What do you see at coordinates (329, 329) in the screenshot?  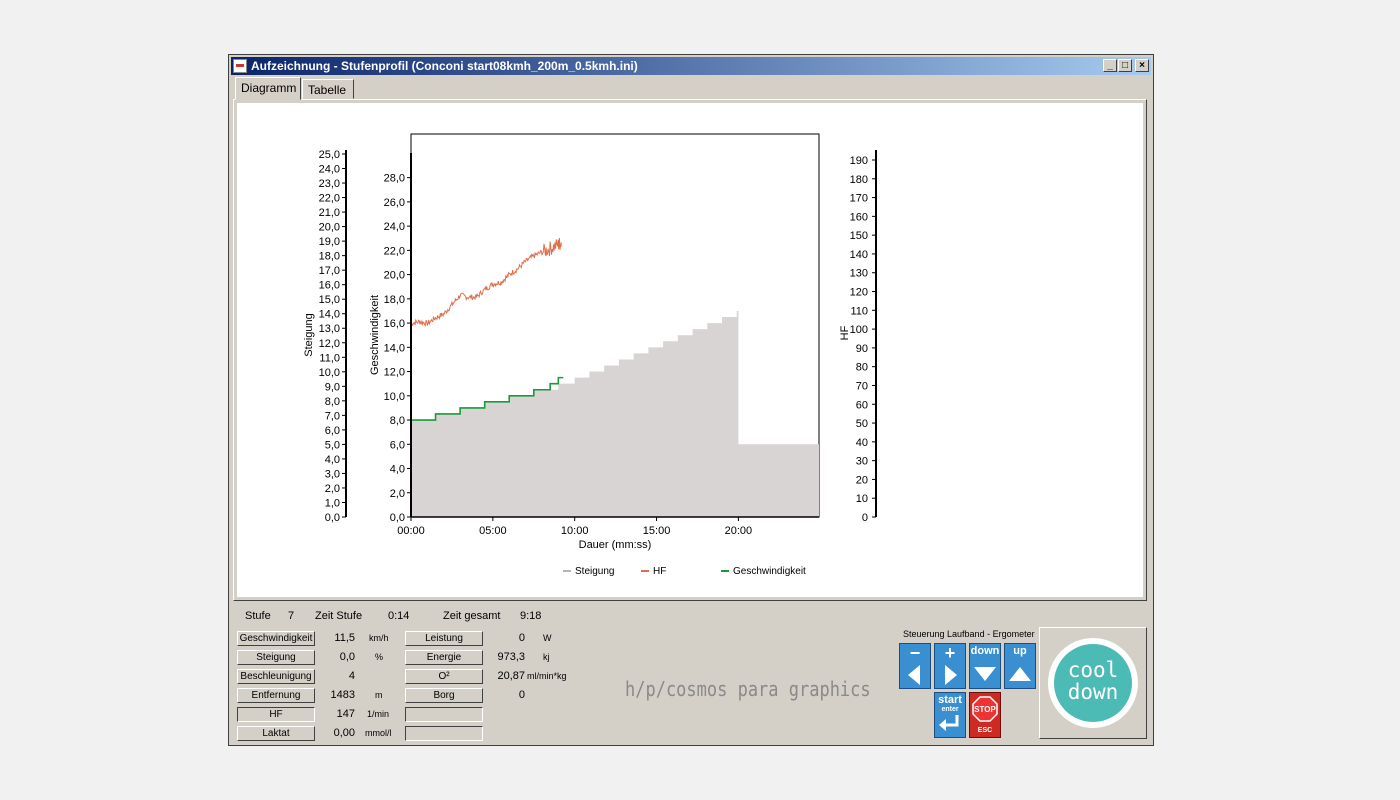 I see `steigung-tick-label: 13,0` at bounding box center [329, 329].